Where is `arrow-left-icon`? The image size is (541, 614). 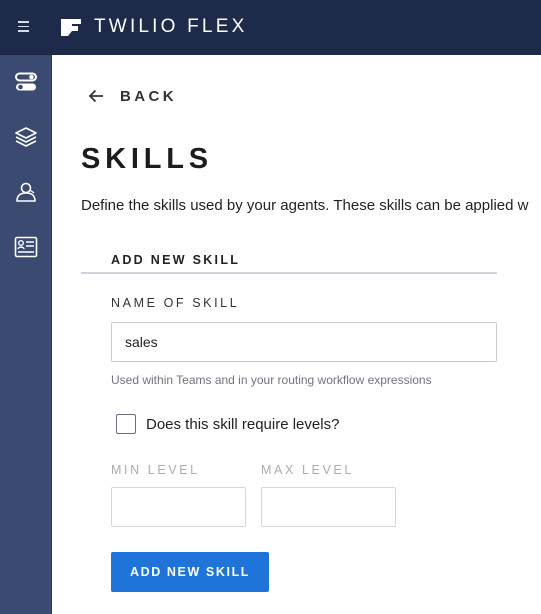
arrow-left-icon is located at coordinates (95, 96).